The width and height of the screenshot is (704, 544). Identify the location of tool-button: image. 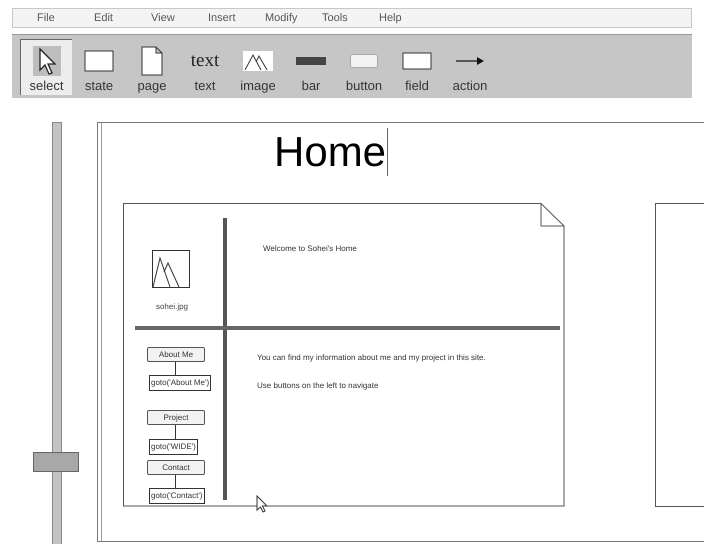
(258, 67).